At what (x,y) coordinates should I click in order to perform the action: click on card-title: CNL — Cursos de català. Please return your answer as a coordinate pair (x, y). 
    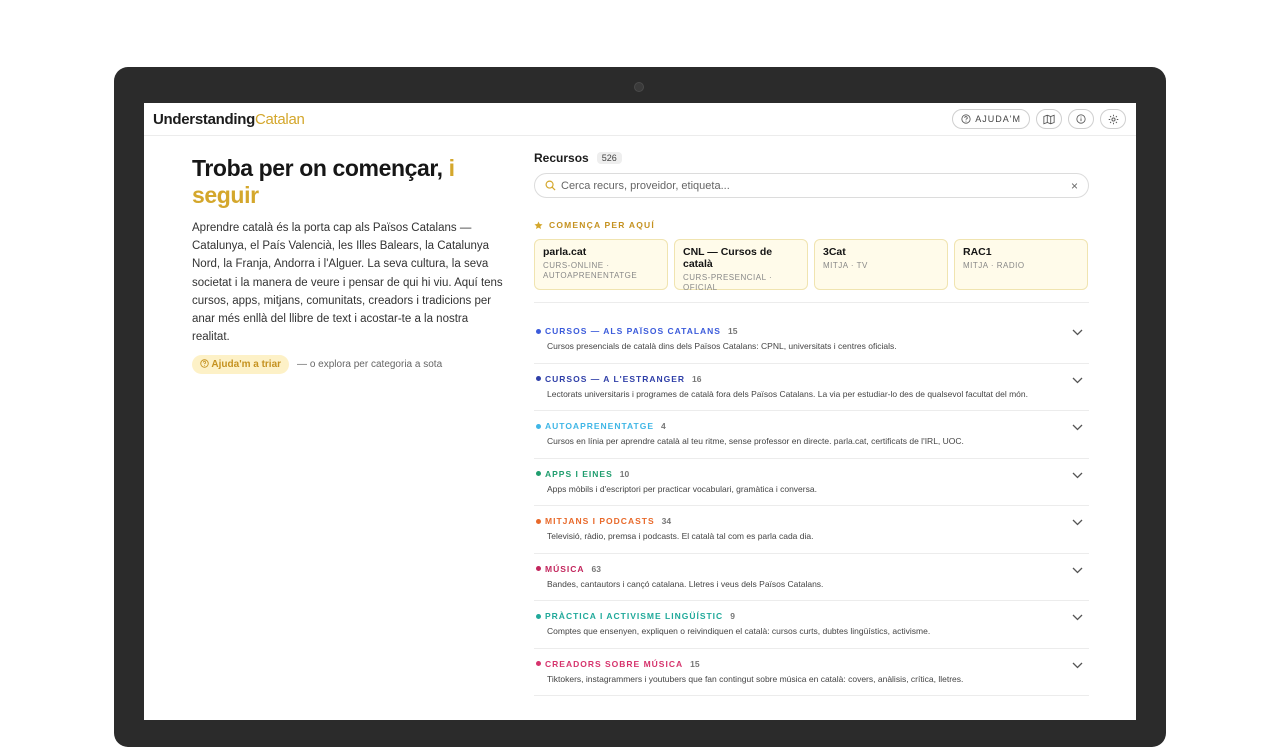
    Looking at the image, I should click on (728, 258).